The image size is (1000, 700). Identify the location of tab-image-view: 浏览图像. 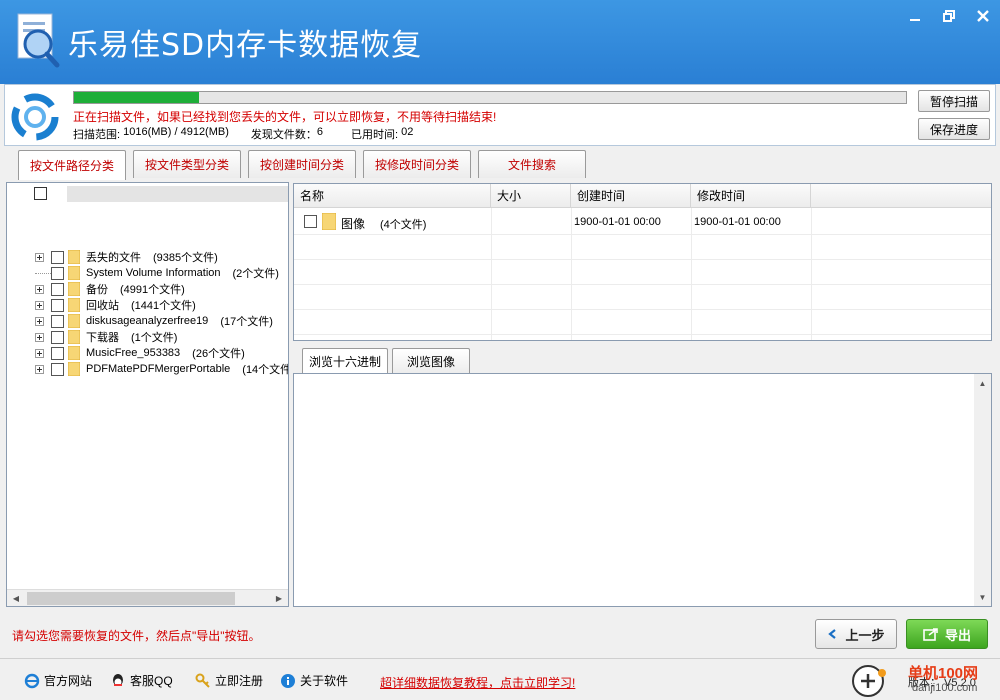
(431, 361).